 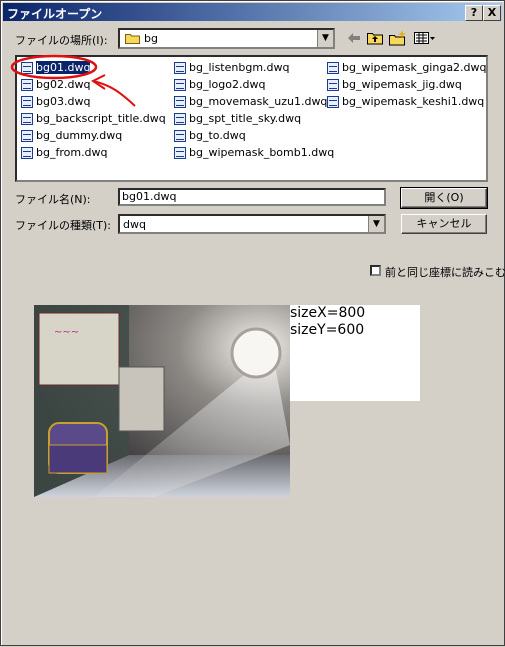 I want to click on location-value: bg, so click(x=151, y=38).